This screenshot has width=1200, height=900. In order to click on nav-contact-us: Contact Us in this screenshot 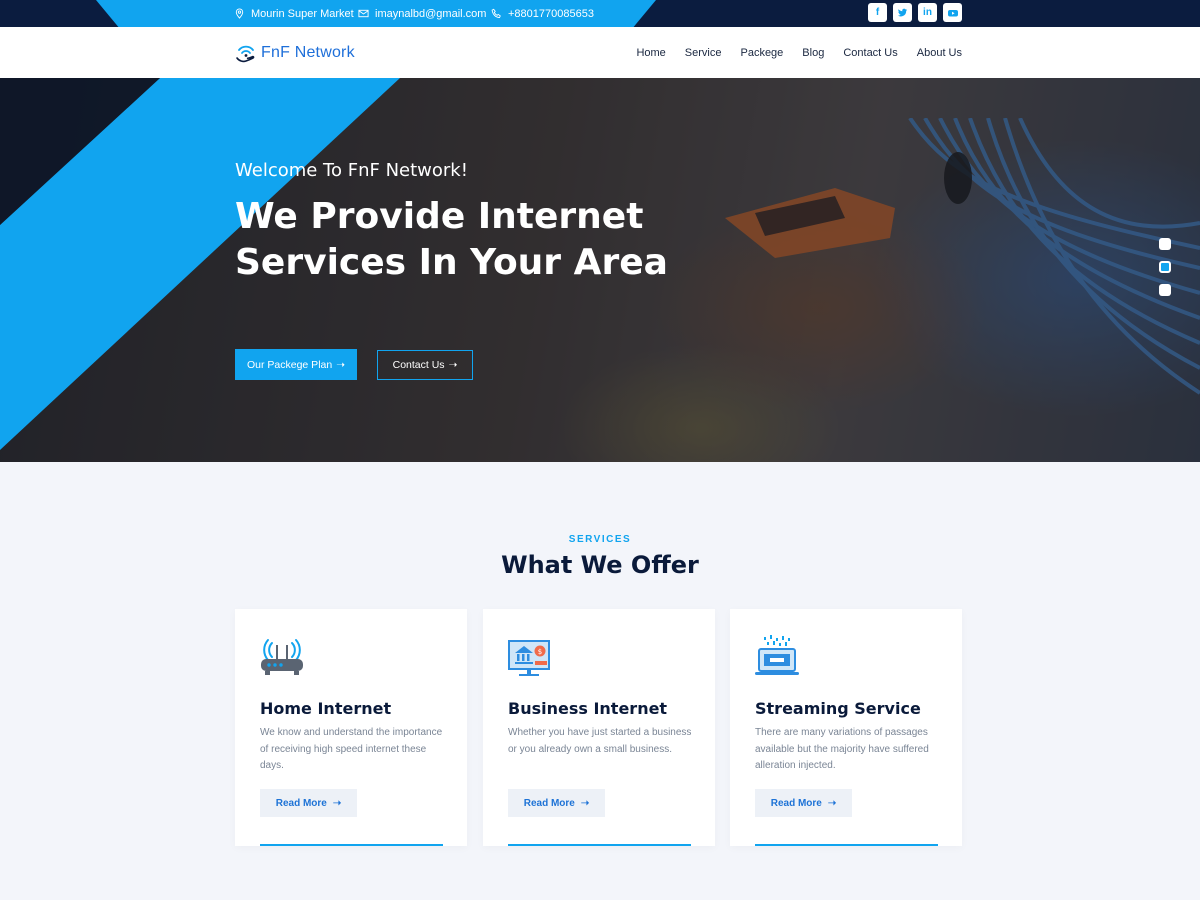, I will do `click(870, 53)`.